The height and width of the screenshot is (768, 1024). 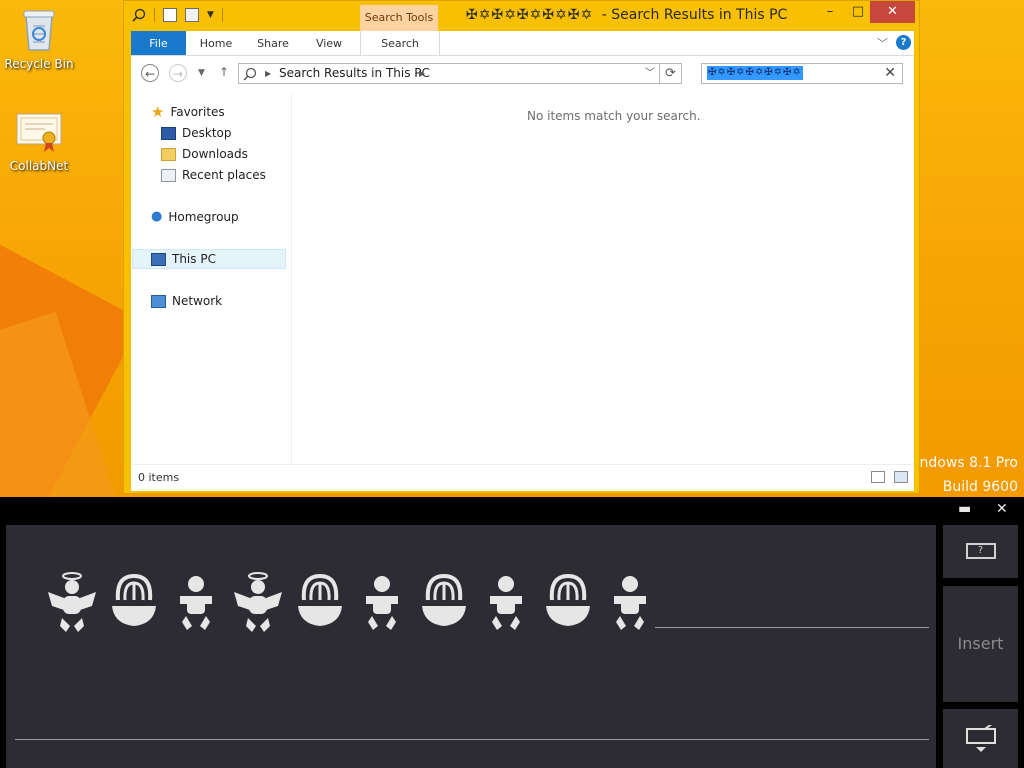 What do you see at coordinates (878, 477) in the screenshot?
I see `details-view-icon` at bounding box center [878, 477].